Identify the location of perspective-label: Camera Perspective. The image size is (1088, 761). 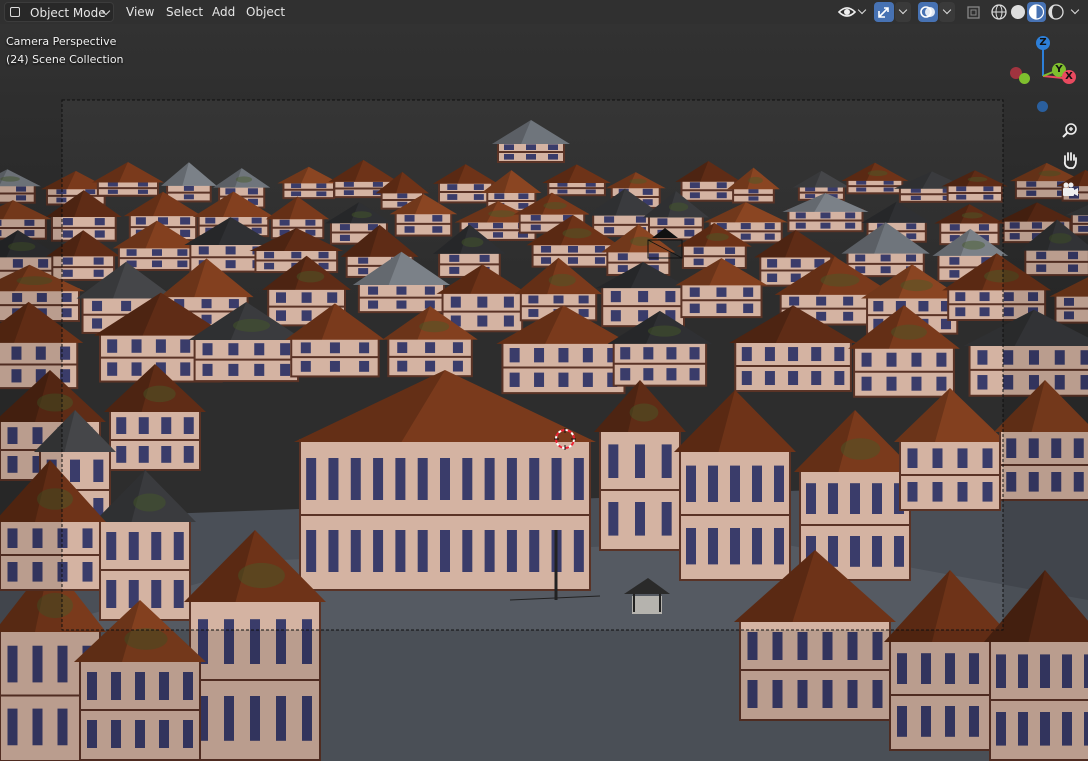
(61, 41).